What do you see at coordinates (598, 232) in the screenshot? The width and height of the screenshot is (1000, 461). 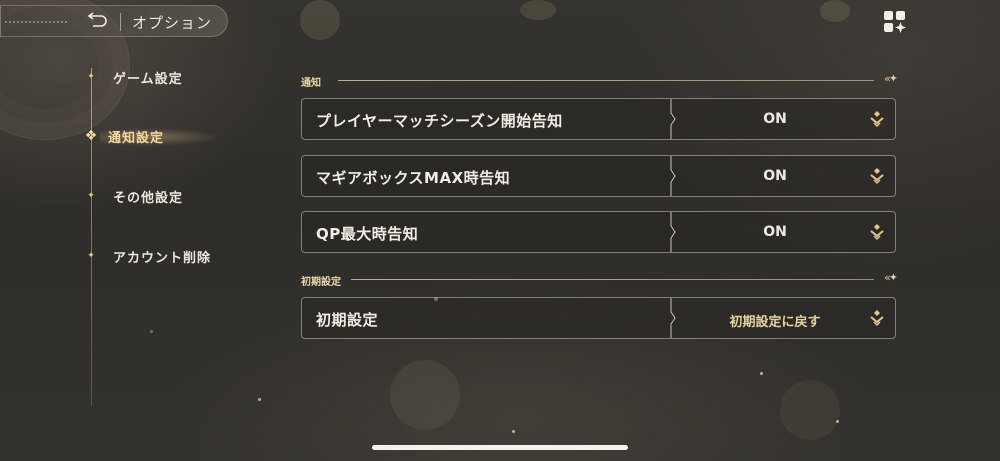 I see `setting-row: QP最大時告知 ON` at bounding box center [598, 232].